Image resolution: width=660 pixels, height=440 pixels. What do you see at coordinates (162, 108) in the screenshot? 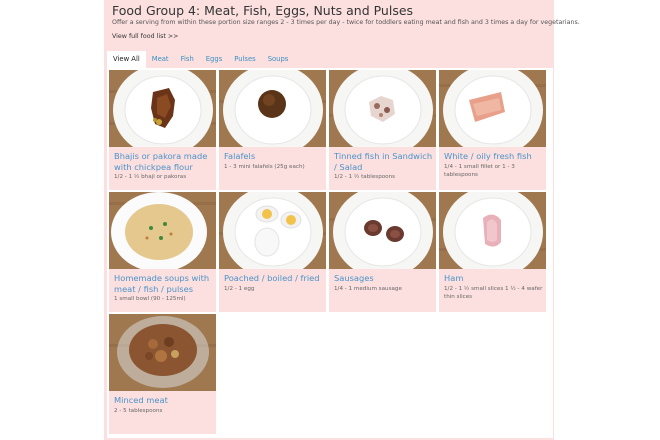
I see `bhaji-photo-icon` at bounding box center [162, 108].